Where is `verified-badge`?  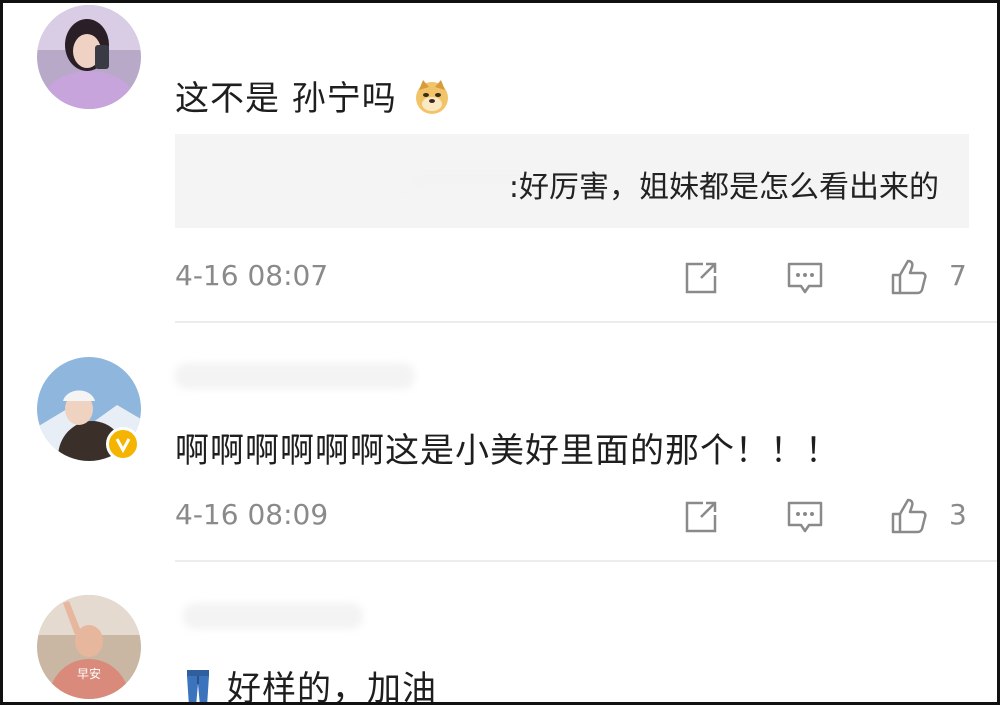 verified-badge is located at coordinates (123, 444).